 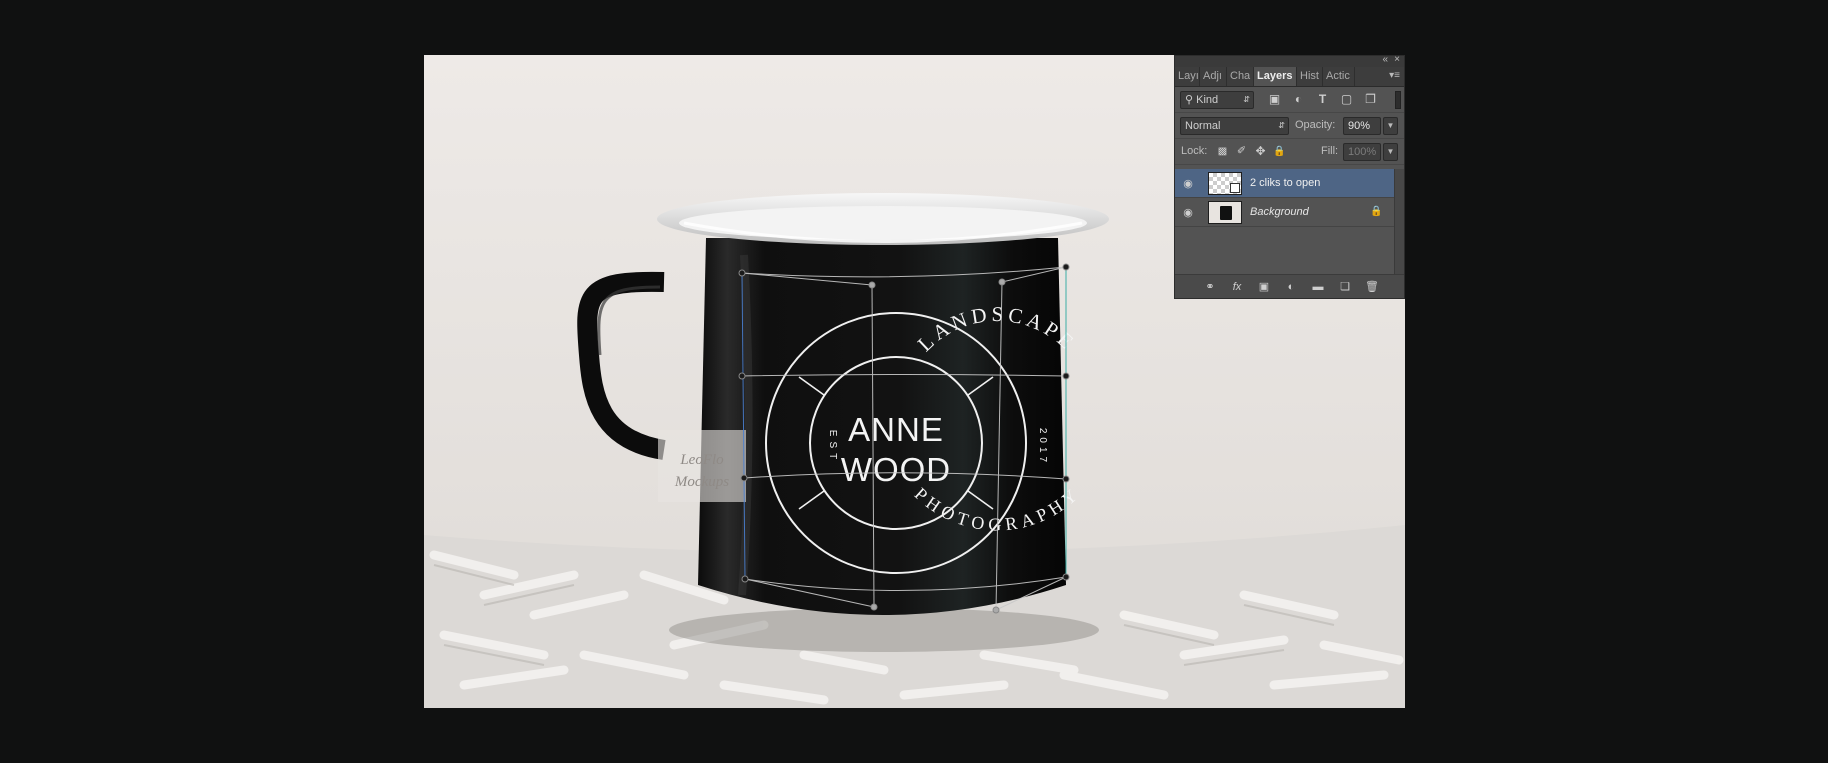 What do you see at coordinates (1213, 76) in the screenshot?
I see `tab-adjustments: Adjı` at bounding box center [1213, 76].